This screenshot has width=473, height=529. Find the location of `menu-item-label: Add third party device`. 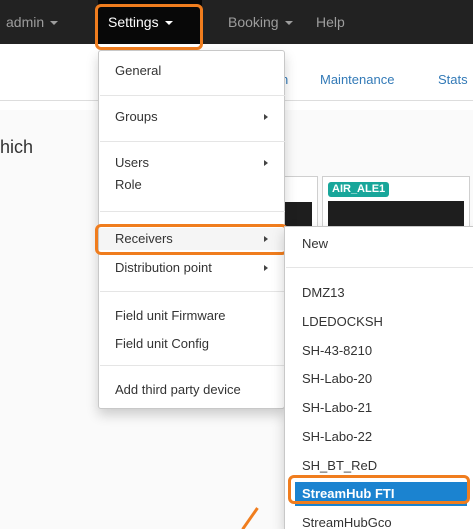

menu-item-label: Add third party device is located at coordinates (178, 389).